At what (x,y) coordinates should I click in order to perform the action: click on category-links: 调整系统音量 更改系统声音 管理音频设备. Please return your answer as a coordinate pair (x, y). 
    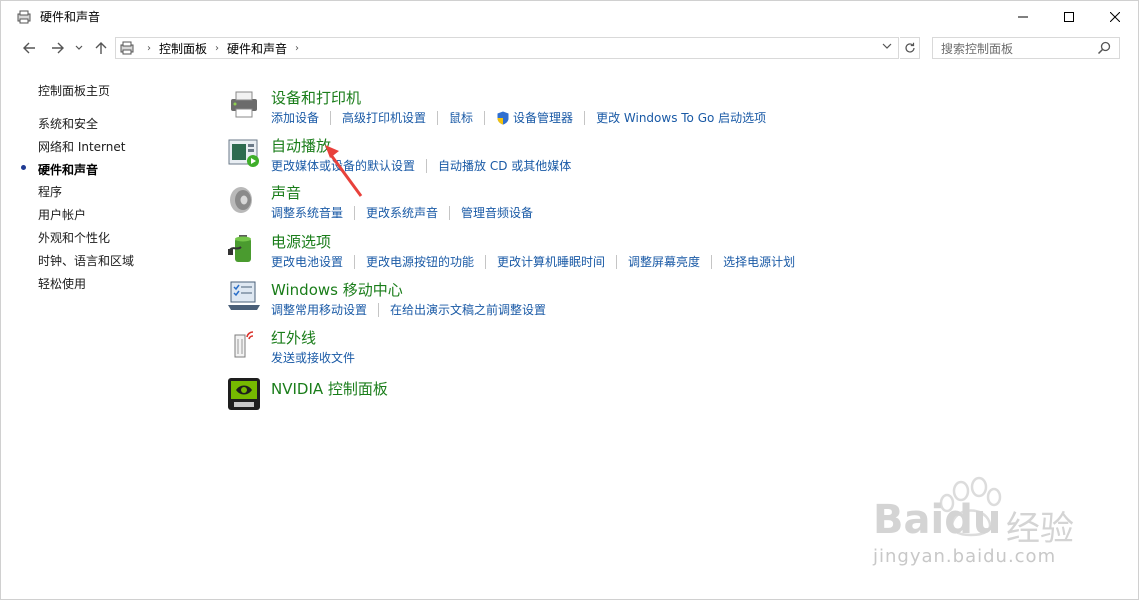
    Looking at the image, I should click on (402, 212).